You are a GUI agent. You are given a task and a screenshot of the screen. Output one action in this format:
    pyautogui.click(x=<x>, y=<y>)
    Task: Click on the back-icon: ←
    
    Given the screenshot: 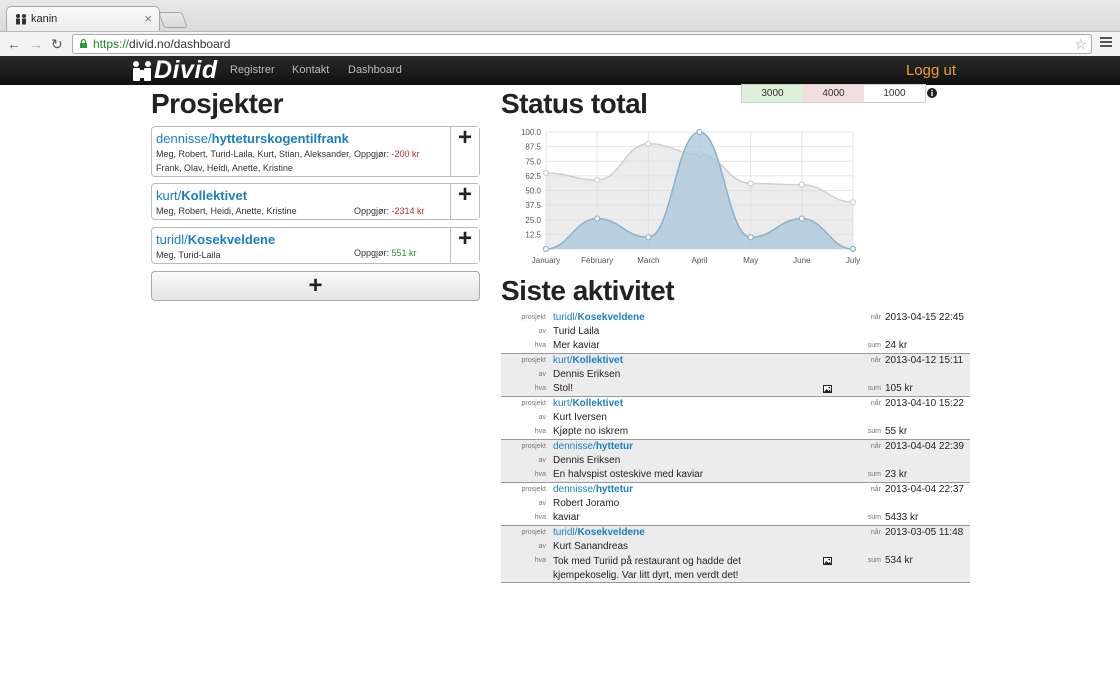 What is the action you would take?
    pyautogui.click(x=14, y=44)
    